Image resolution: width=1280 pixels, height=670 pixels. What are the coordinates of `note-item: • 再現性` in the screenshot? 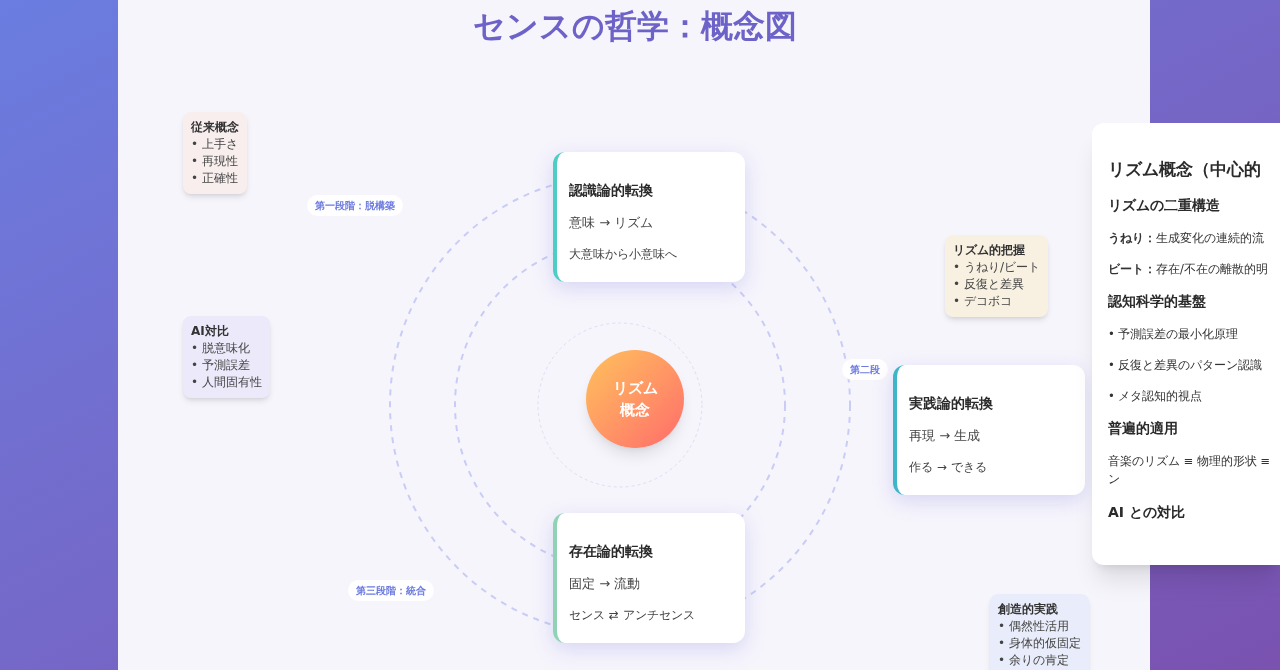 It's located at (215, 161).